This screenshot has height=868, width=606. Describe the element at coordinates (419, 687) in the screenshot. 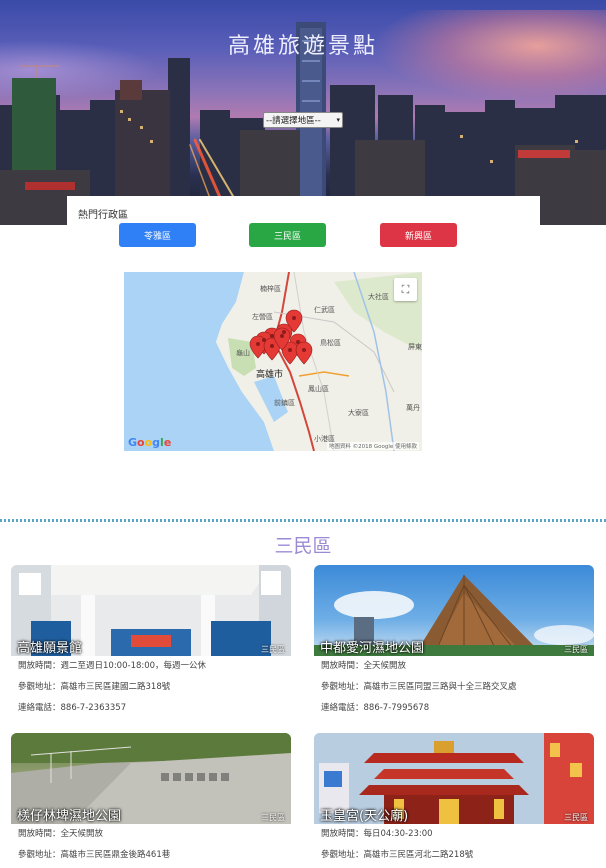

I see `attraction-address: 參觀地址：高雄市三民區同盟三路與十全三路交叉處` at that location.